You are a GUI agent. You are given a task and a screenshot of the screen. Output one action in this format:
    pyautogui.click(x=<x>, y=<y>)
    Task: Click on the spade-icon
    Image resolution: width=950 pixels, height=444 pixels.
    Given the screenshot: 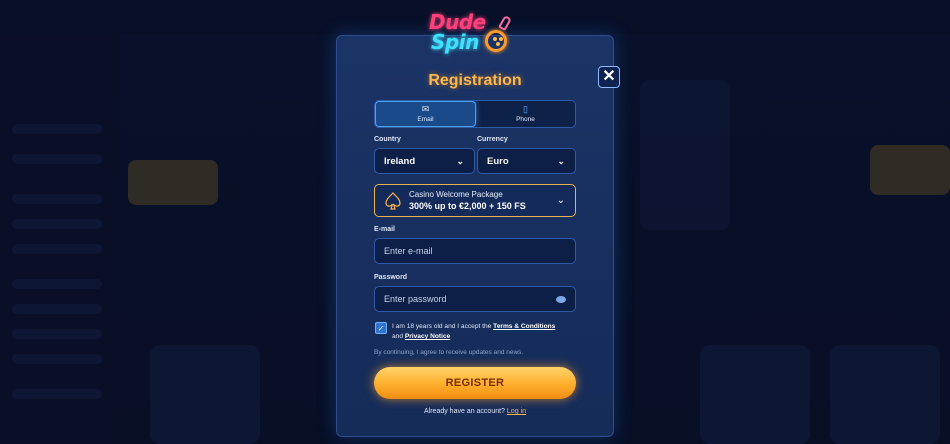 What is the action you would take?
    pyautogui.click(x=393, y=201)
    